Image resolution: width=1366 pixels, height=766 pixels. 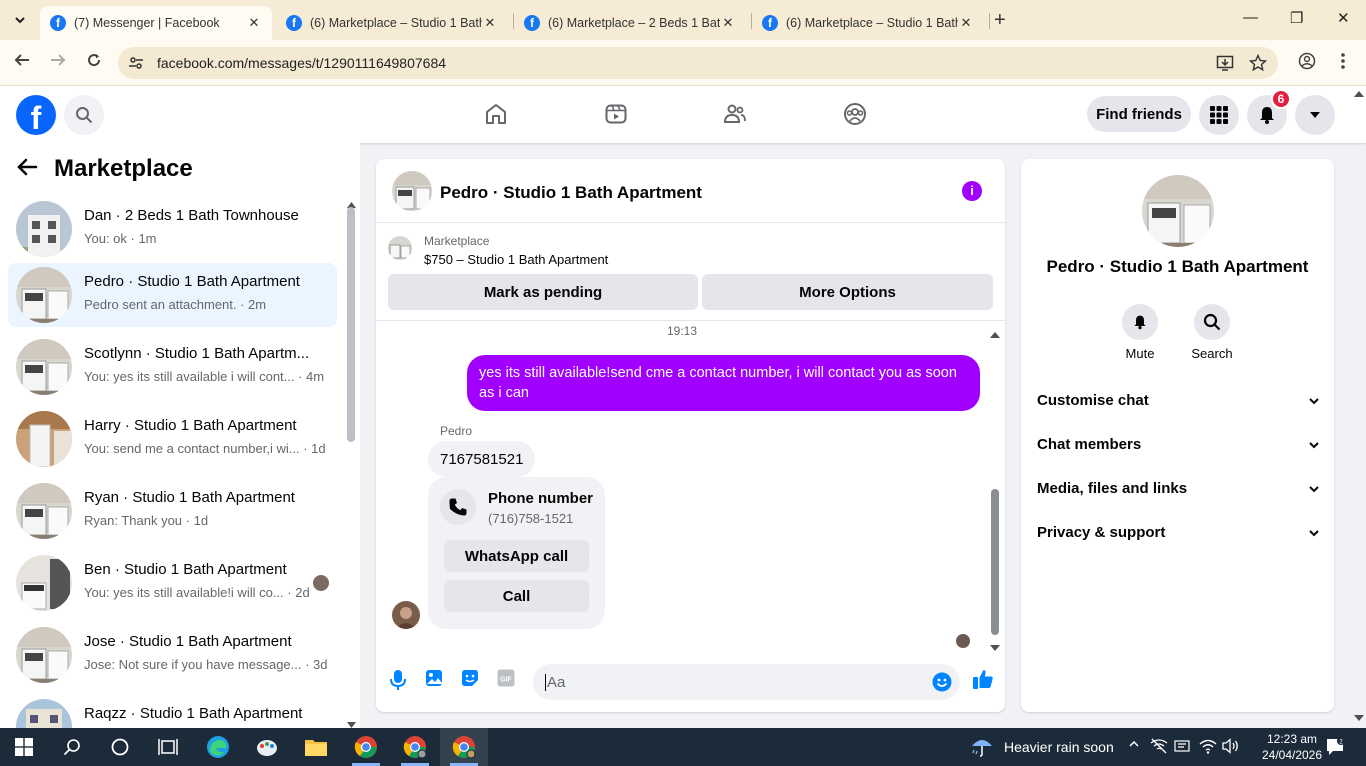 What do you see at coordinates (1177, 444) in the screenshot?
I see `accordion-chat-members: Chat members` at bounding box center [1177, 444].